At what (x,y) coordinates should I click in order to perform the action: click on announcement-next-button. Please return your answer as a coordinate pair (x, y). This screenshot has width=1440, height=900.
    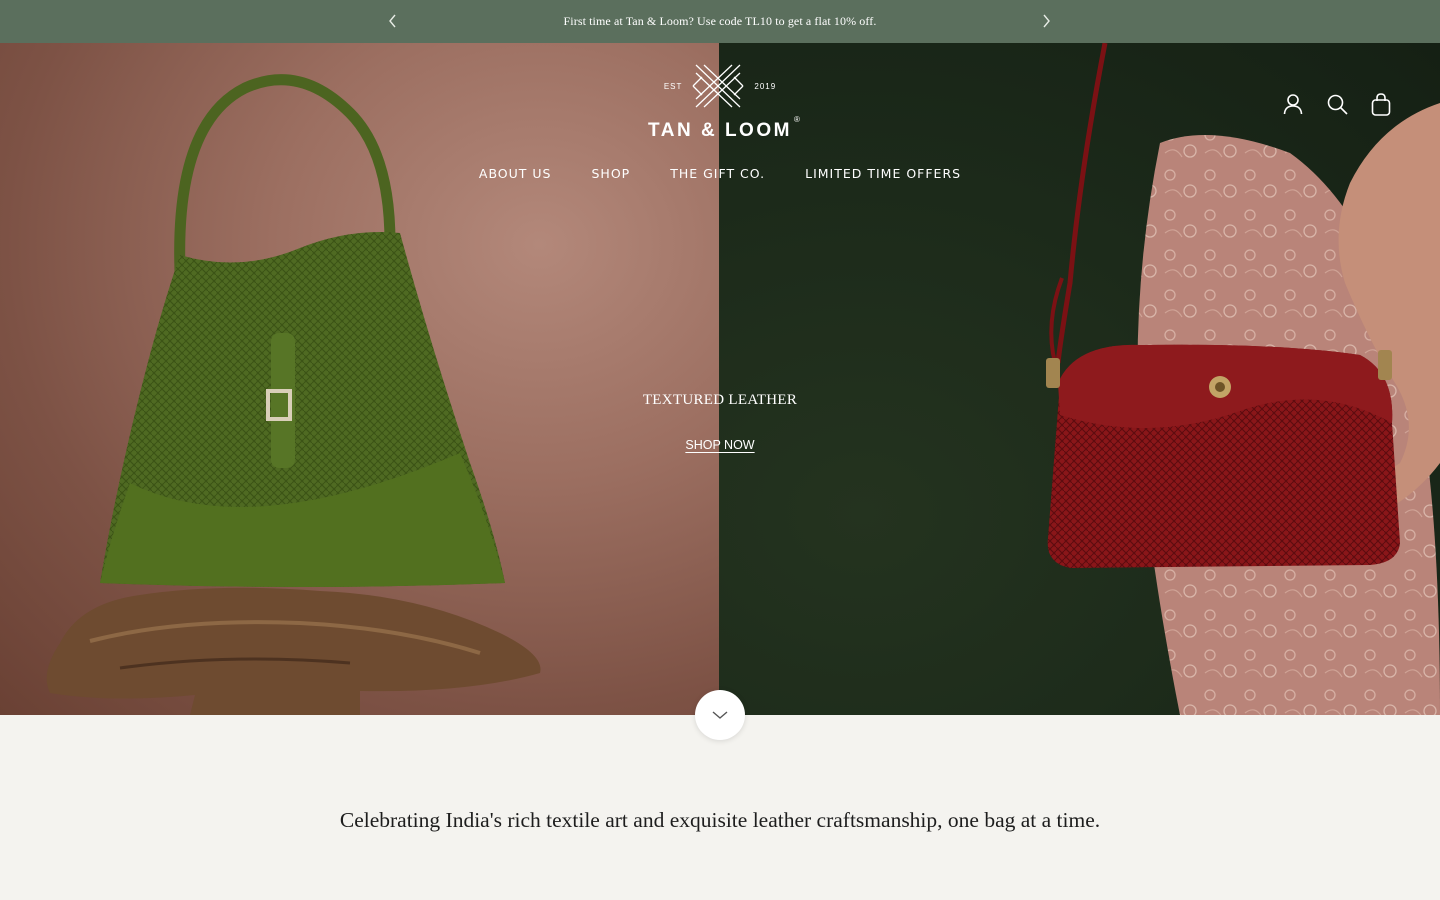
    Looking at the image, I should click on (1046, 21).